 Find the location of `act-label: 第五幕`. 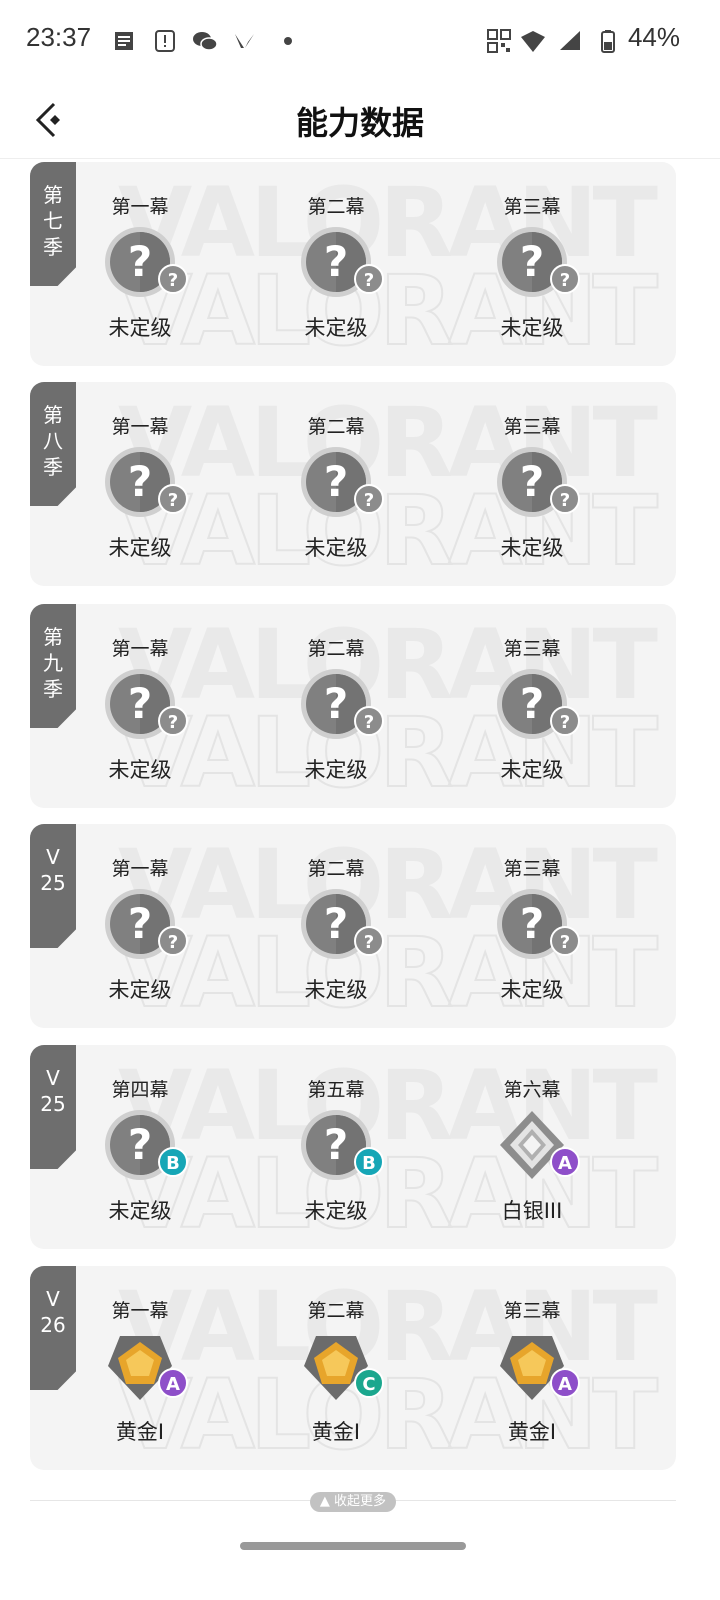

act-label: 第五幕 is located at coordinates (336, 1090).